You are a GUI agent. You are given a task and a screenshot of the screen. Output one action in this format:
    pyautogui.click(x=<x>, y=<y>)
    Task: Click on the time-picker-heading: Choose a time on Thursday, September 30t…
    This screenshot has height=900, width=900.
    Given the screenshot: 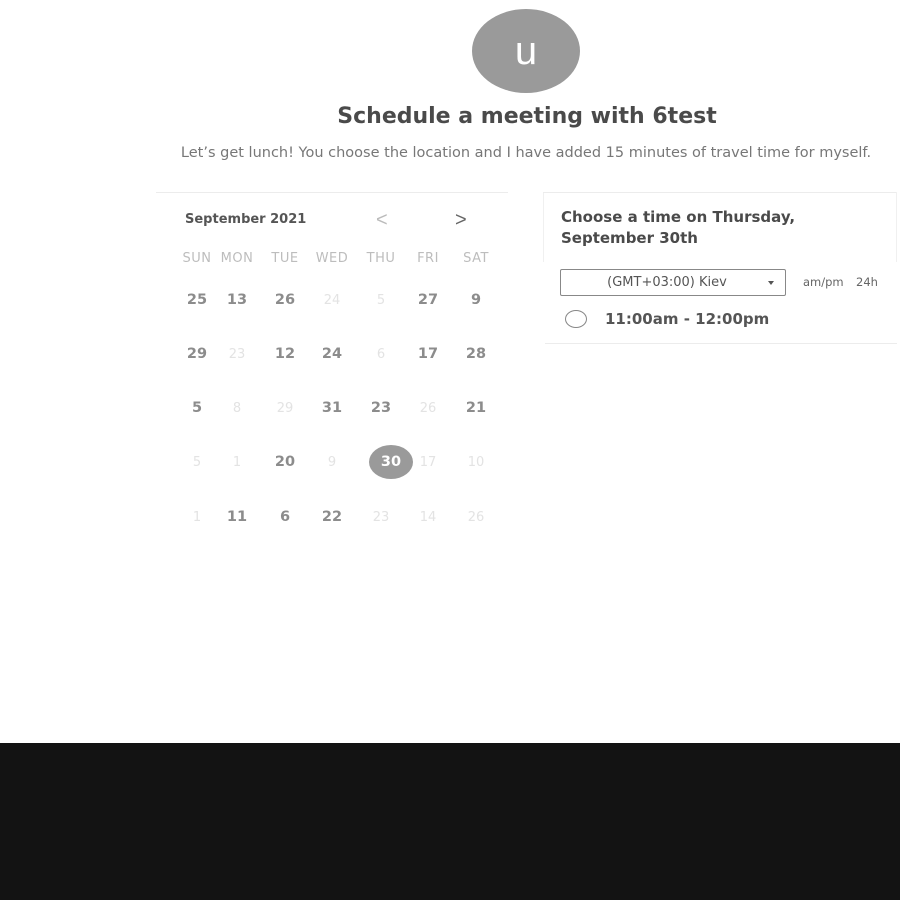 What is the action you would take?
    pyautogui.click(x=678, y=227)
    